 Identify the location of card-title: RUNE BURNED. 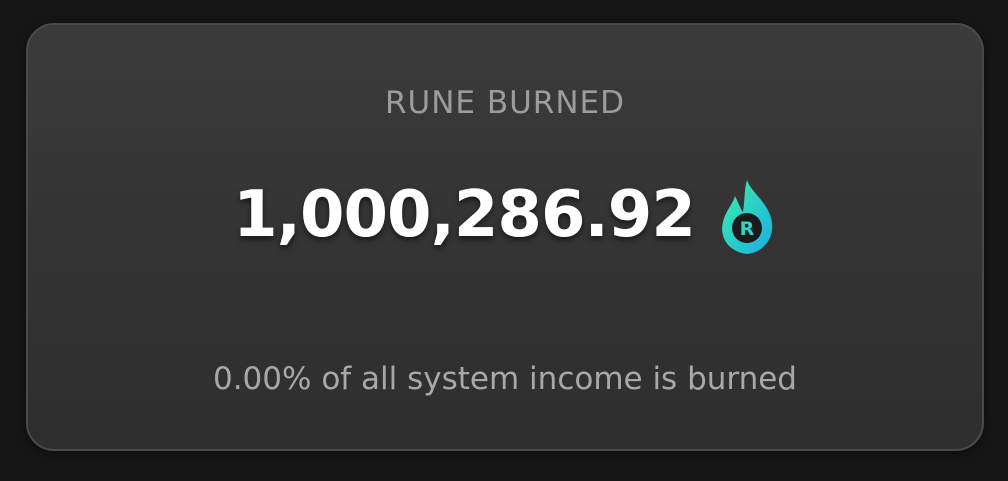
(504, 103).